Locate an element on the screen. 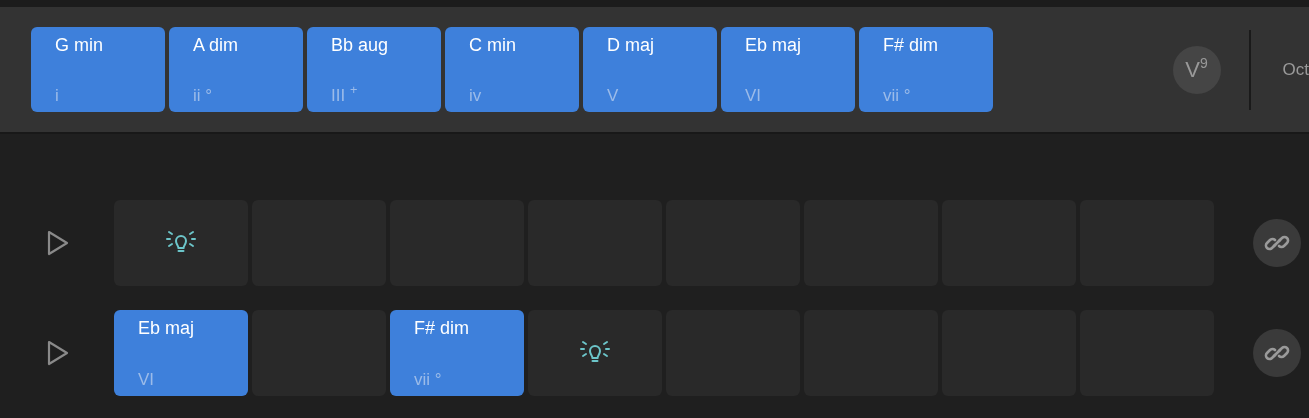 The width and height of the screenshot is (1309, 418). extension-button: V$^{9}$ is located at coordinates (1196, 69).